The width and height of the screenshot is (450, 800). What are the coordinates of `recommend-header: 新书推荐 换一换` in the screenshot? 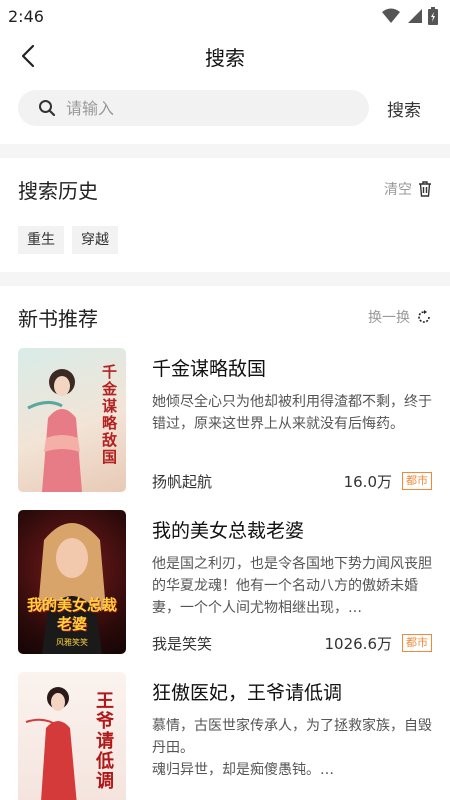 It's located at (225, 317).